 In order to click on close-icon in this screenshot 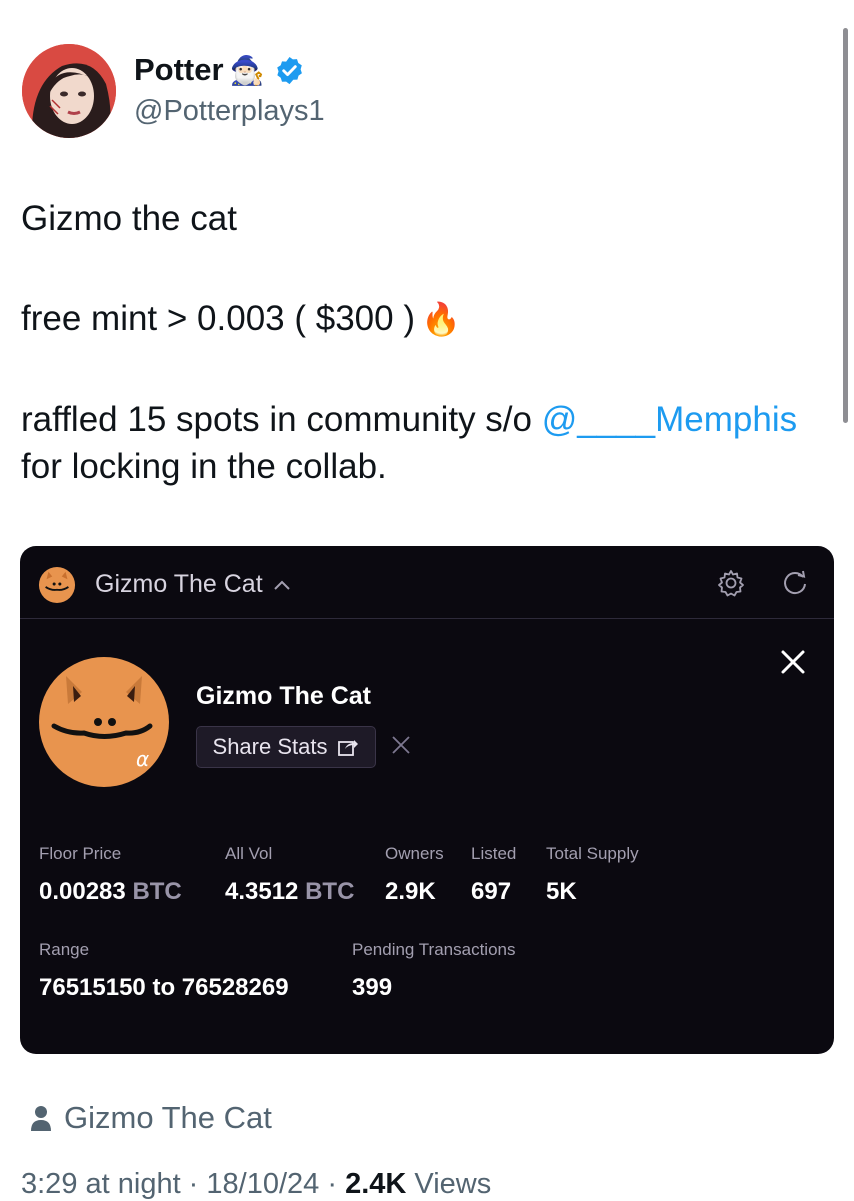, I will do `click(793, 662)`.